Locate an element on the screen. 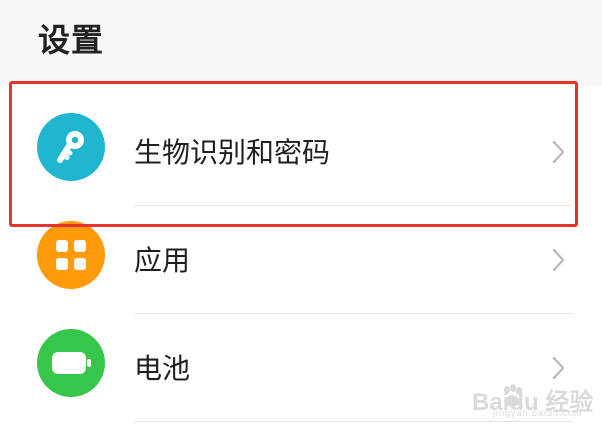  battery-icon is located at coordinates (71, 363).